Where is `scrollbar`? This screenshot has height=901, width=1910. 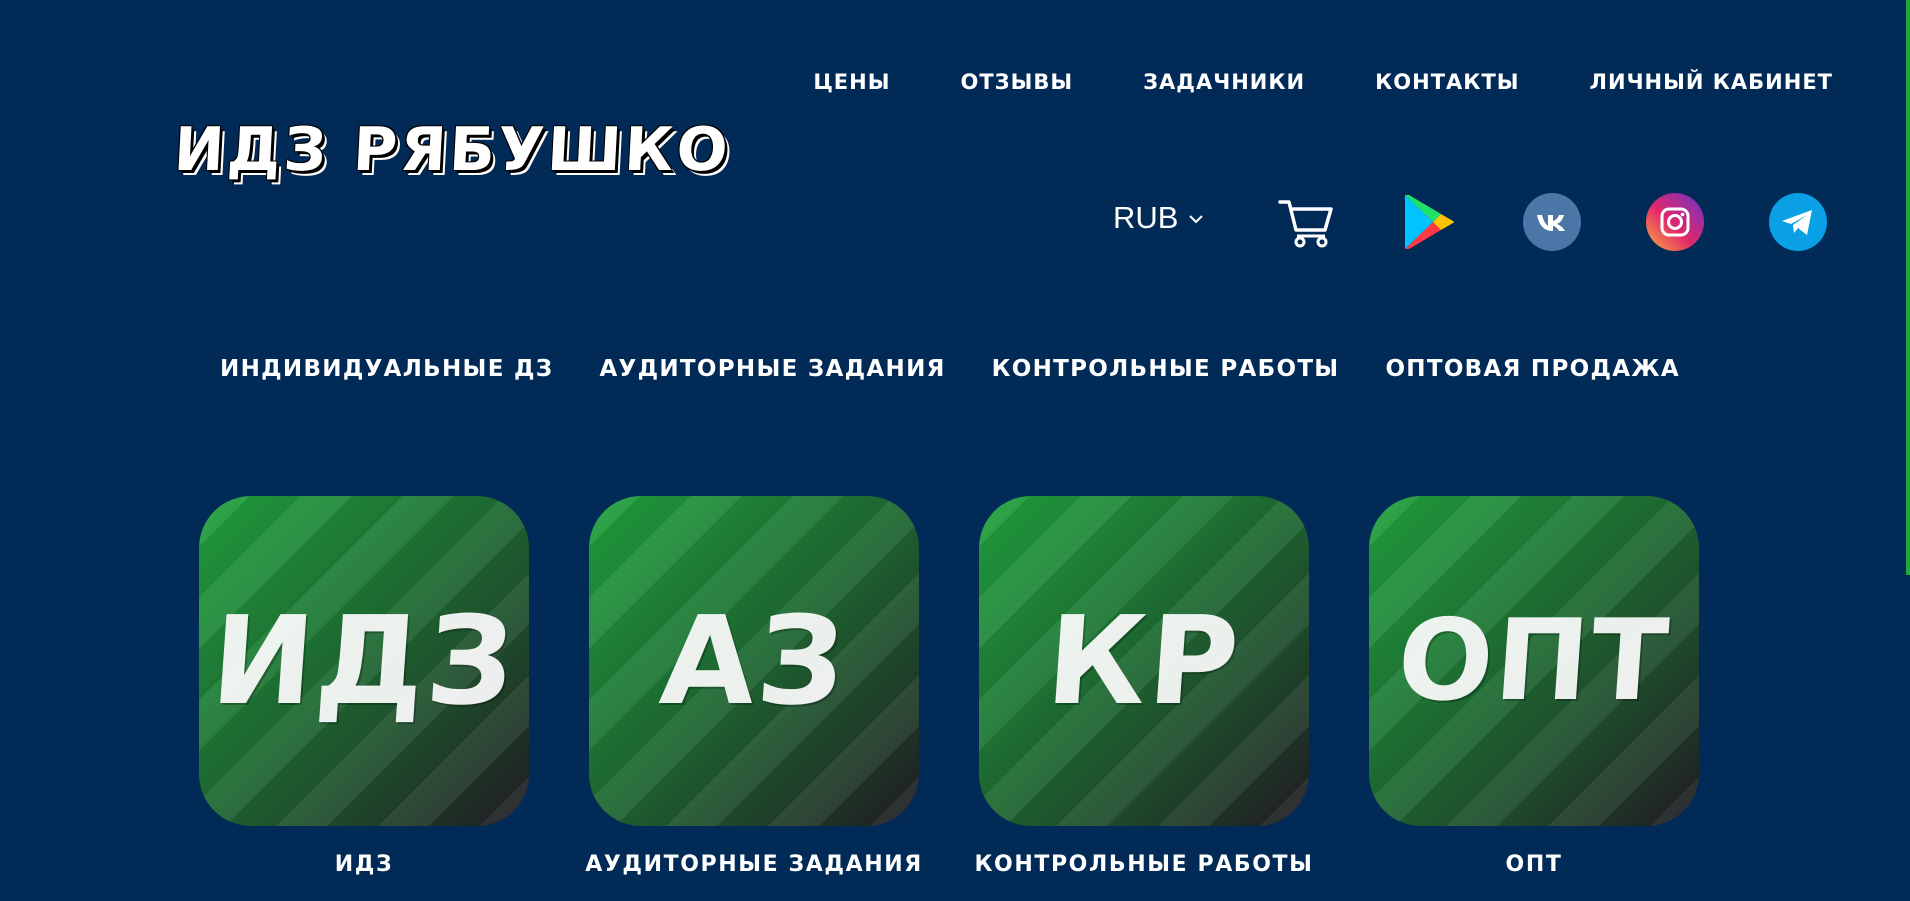
scrollbar is located at coordinates (1908, 287).